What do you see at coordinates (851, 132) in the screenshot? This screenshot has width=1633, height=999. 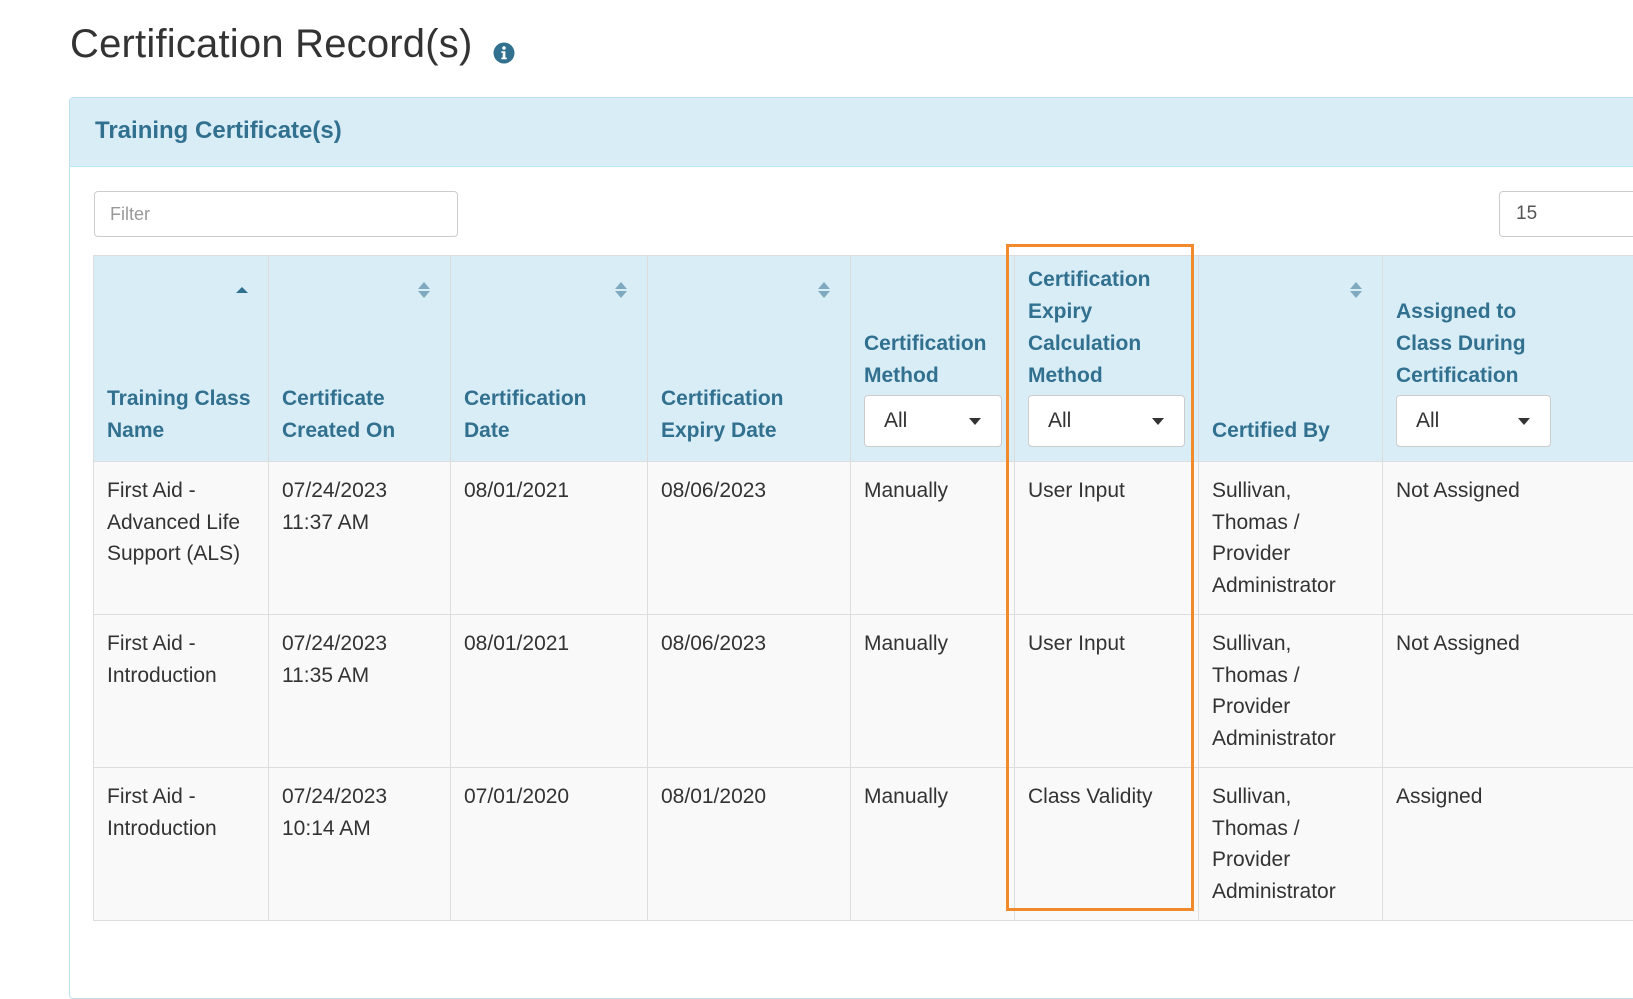 I see `panel-heading: Training Certificate(s)` at bounding box center [851, 132].